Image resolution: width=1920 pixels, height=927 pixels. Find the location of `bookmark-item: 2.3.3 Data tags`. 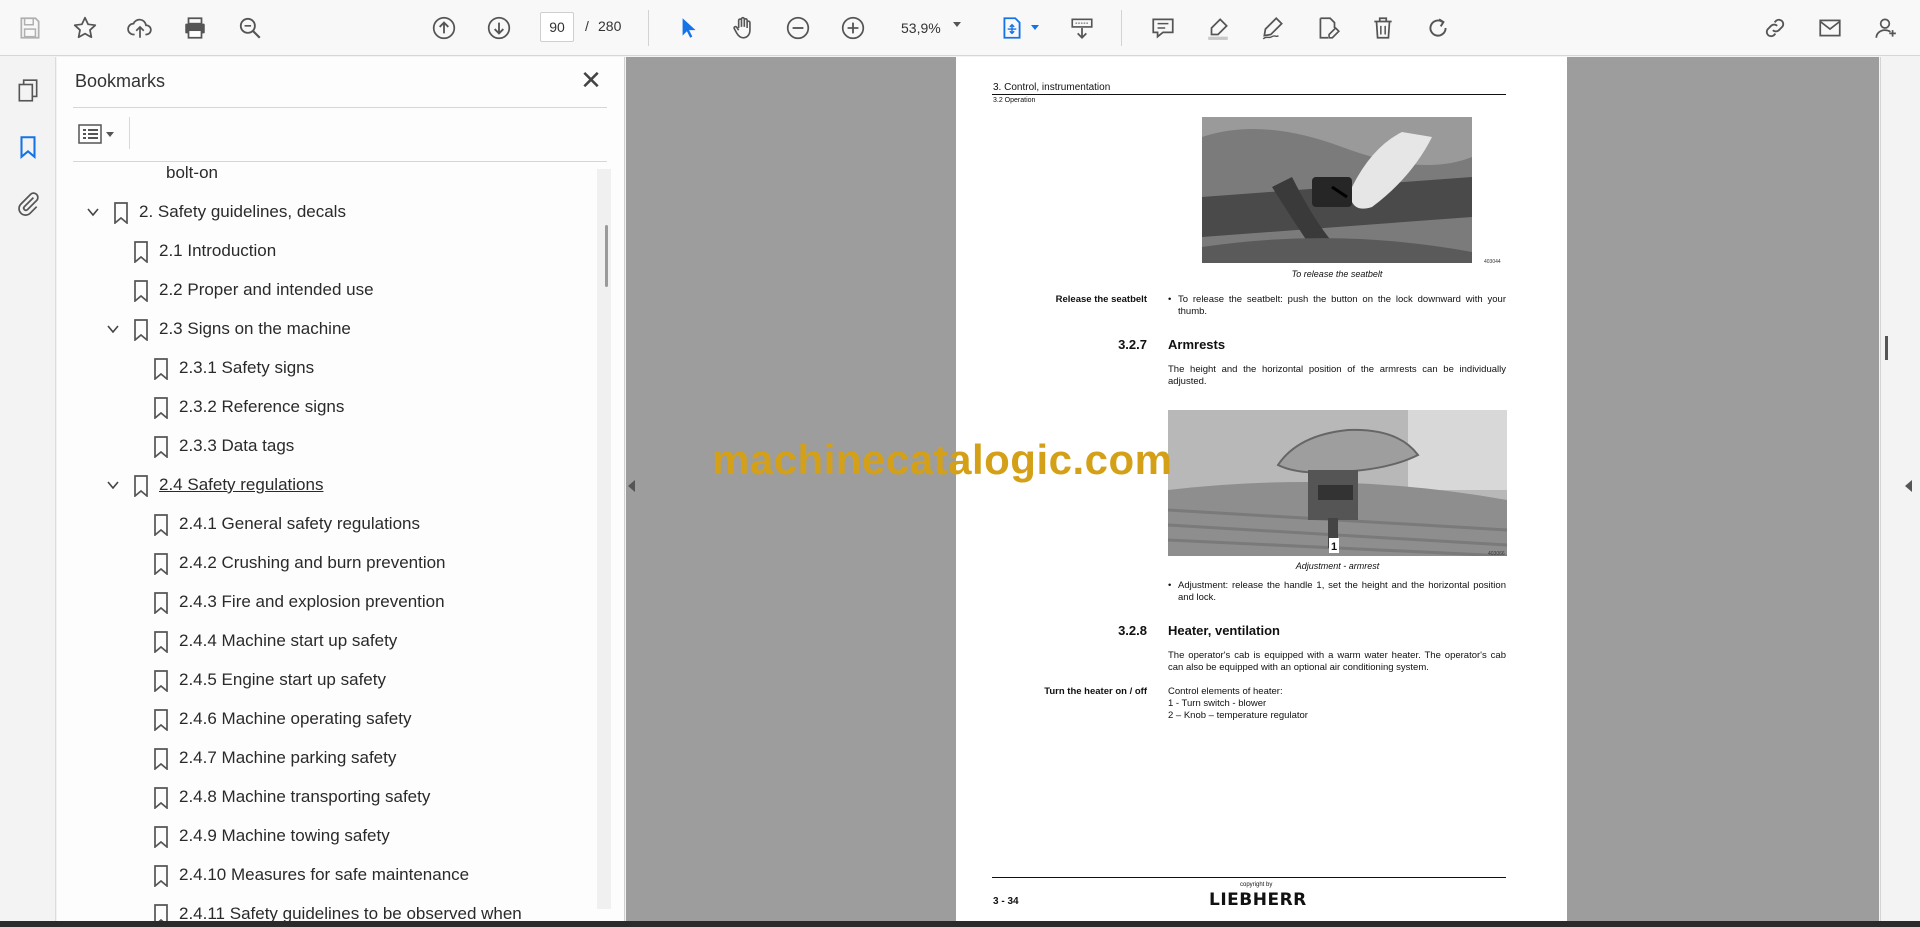

bookmark-item: 2.3.3 Data tags is located at coordinates (333, 446).